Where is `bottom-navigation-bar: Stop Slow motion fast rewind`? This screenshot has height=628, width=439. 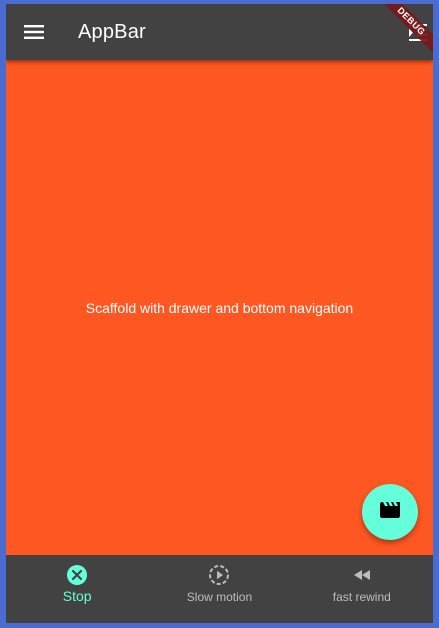 bottom-navigation-bar: Stop Slow motion fast rewind is located at coordinates (219, 589).